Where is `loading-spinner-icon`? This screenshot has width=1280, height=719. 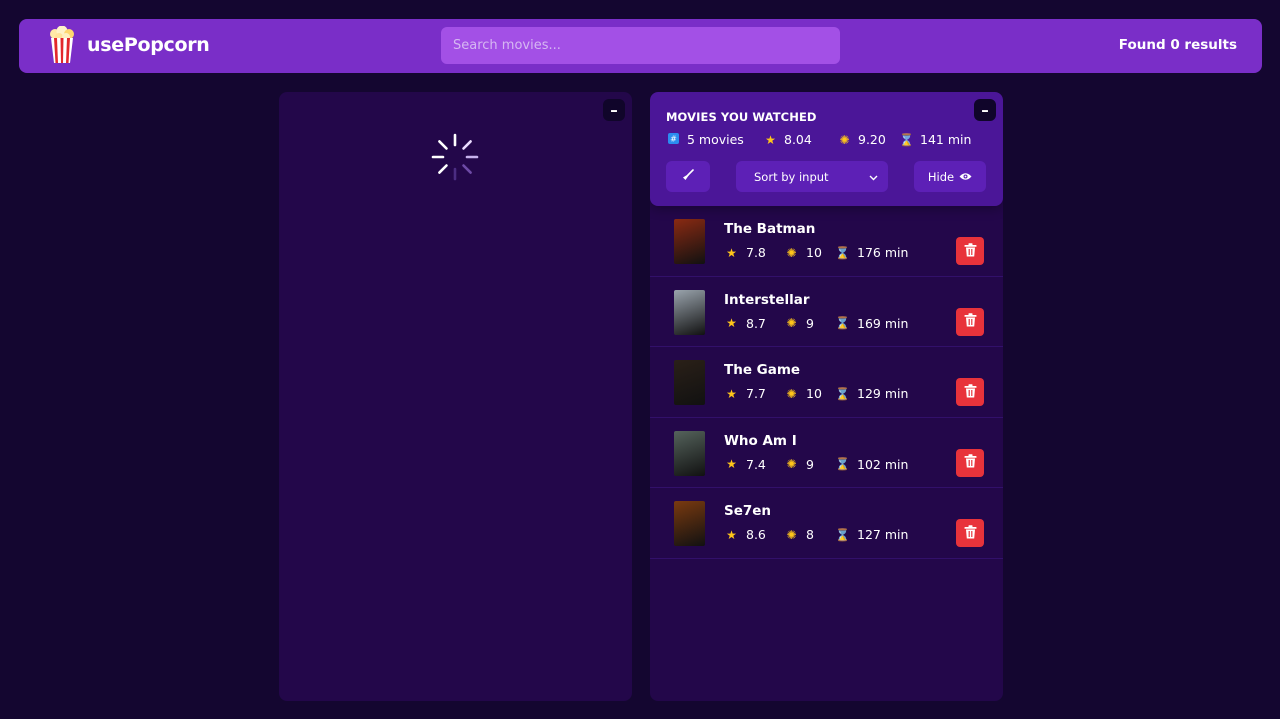 loading-spinner-icon is located at coordinates (455, 157).